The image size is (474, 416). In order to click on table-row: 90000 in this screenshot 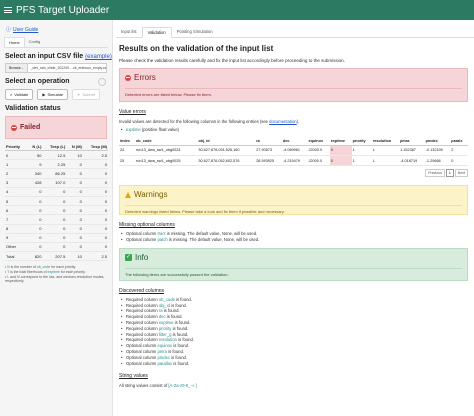, I will do `click(56, 238)`.